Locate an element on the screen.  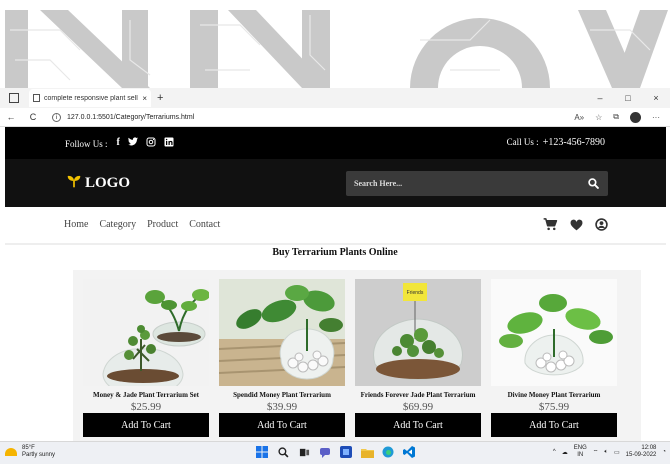
search-box is located at coordinates (477, 183).